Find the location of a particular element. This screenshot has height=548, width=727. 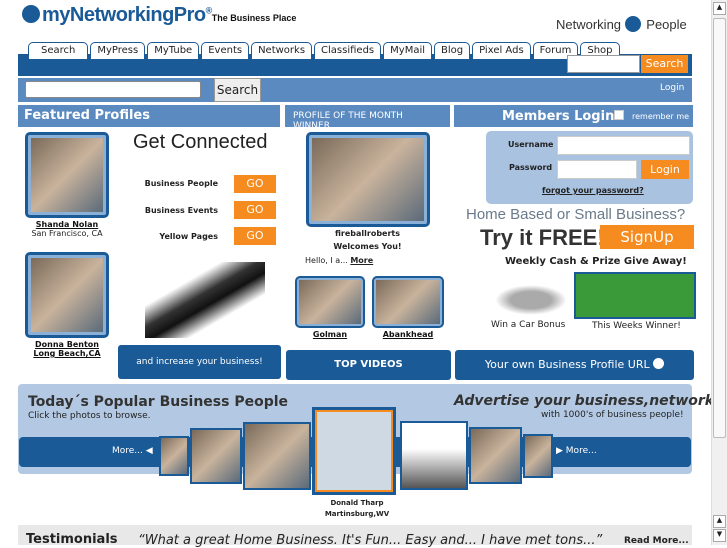

tab-classifieds: Classifieds is located at coordinates (348, 50).